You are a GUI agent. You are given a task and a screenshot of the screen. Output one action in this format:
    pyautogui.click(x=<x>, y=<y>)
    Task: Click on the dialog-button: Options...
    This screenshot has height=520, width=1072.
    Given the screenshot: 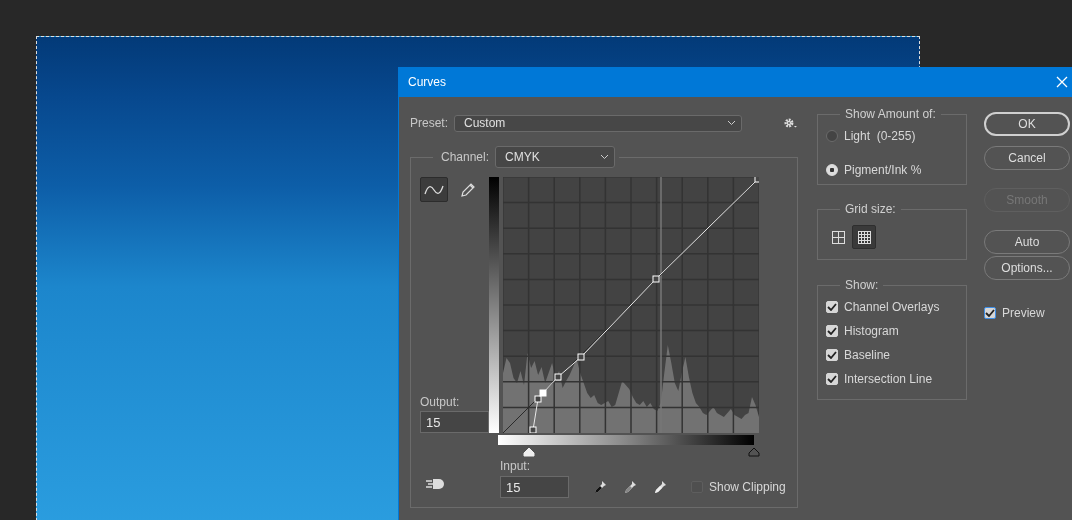 What is the action you would take?
    pyautogui.click(x=1027, y=268)
    